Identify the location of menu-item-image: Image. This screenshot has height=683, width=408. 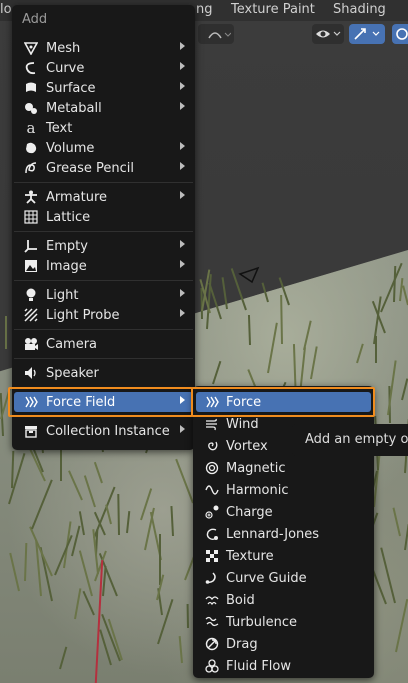
(103, 266).